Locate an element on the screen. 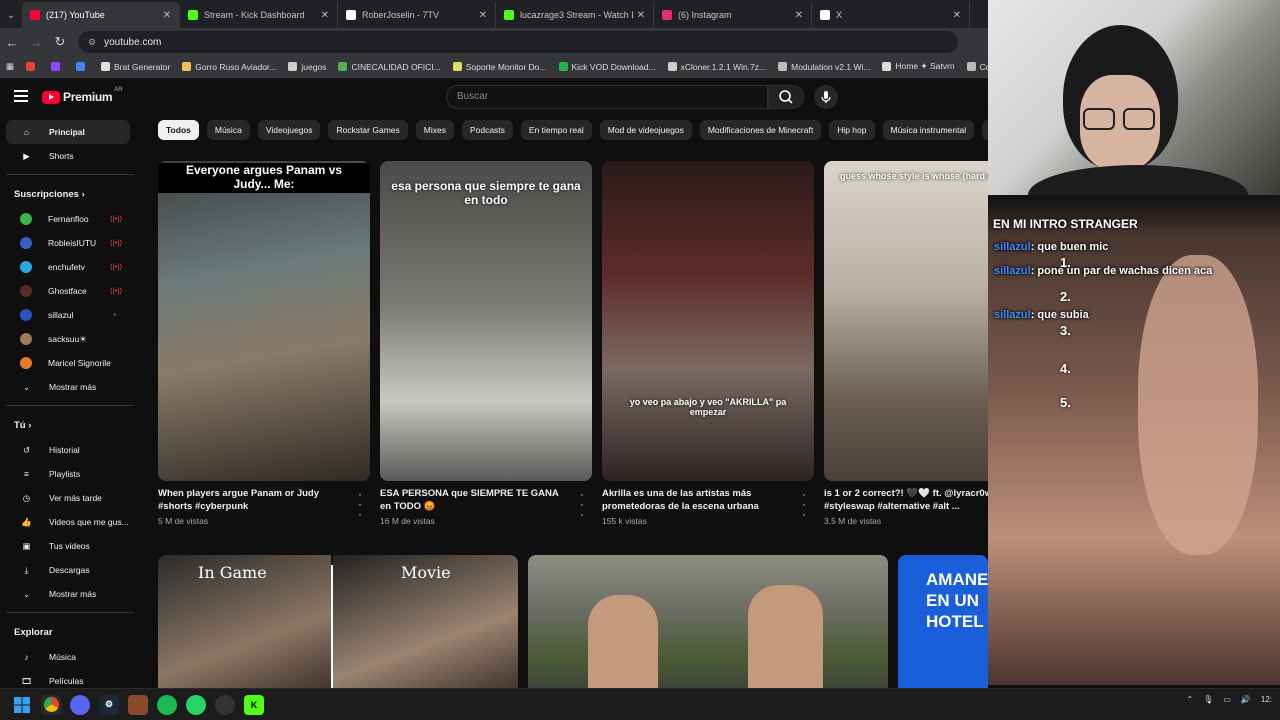  subscriptions-header: Suscripciones › is located at coordinates (70, 194).